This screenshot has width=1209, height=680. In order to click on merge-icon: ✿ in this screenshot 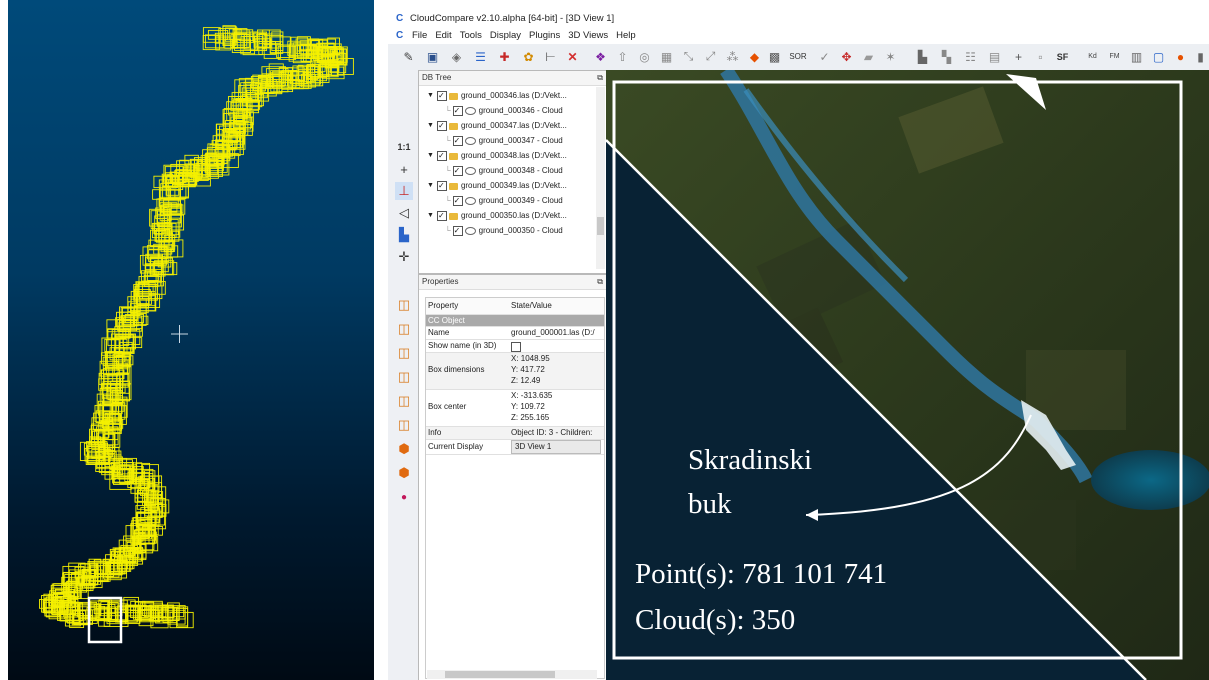, I will do `click(528, 56)`.